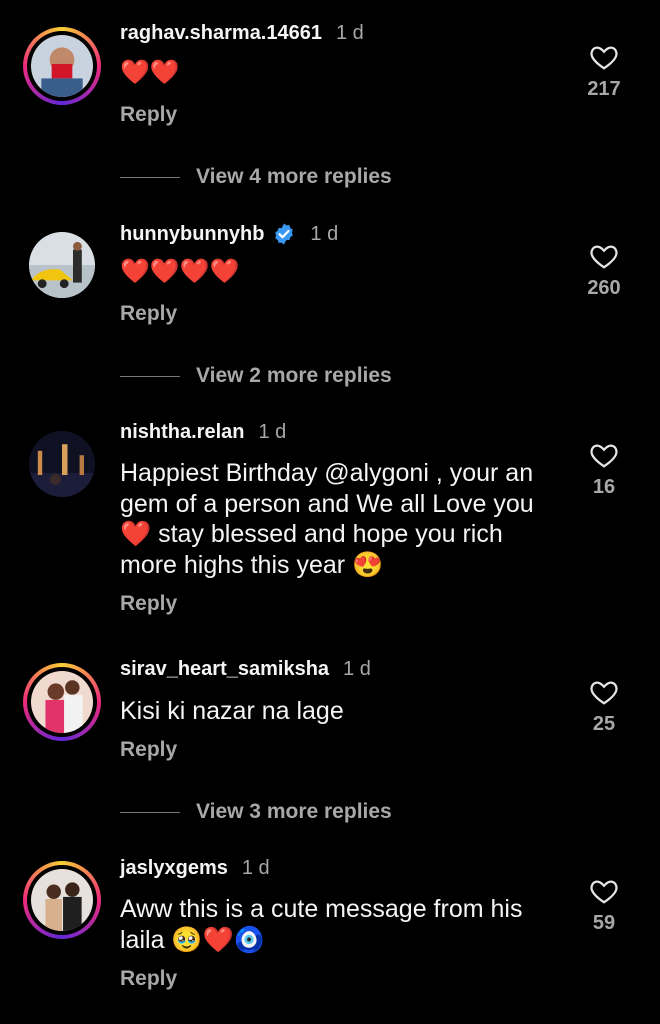  What do you see at coordinates (252, 564) in the screenshot?
I see `comment-line: more highs this year 😍` at bounding box center [252, 564].